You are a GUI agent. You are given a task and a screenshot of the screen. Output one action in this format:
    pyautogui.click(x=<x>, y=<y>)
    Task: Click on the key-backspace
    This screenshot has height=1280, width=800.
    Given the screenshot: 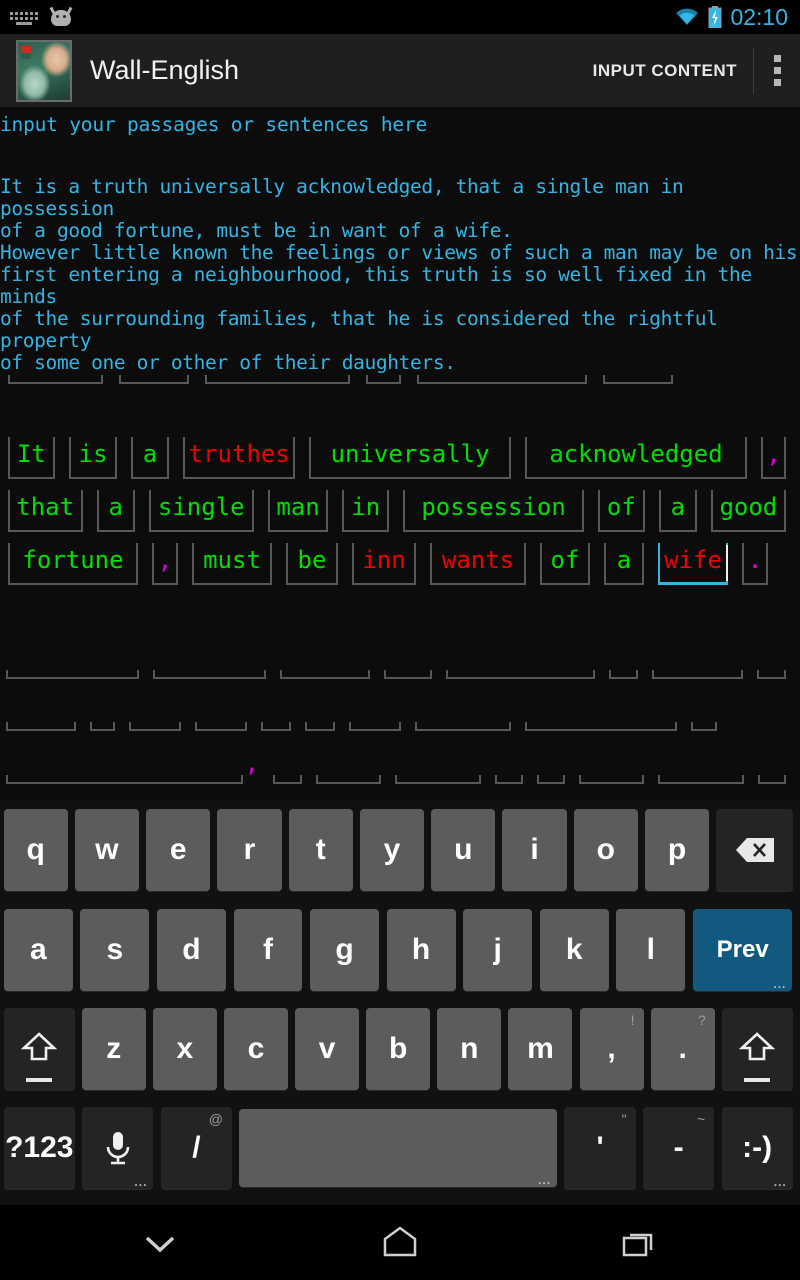 What is the action you would take?
    pyautogui.click(x=754, y=850)
    